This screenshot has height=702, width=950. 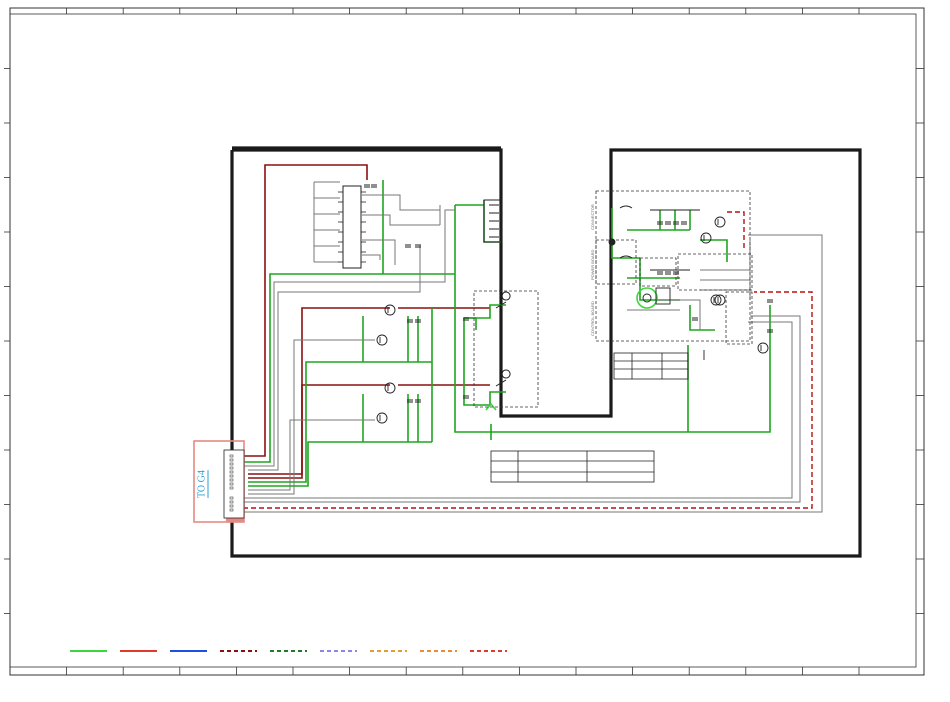 What do you see at coordinates (613, 299) in the screenshot?
I see `dashed-subboards` at bounding box center [613, 299].